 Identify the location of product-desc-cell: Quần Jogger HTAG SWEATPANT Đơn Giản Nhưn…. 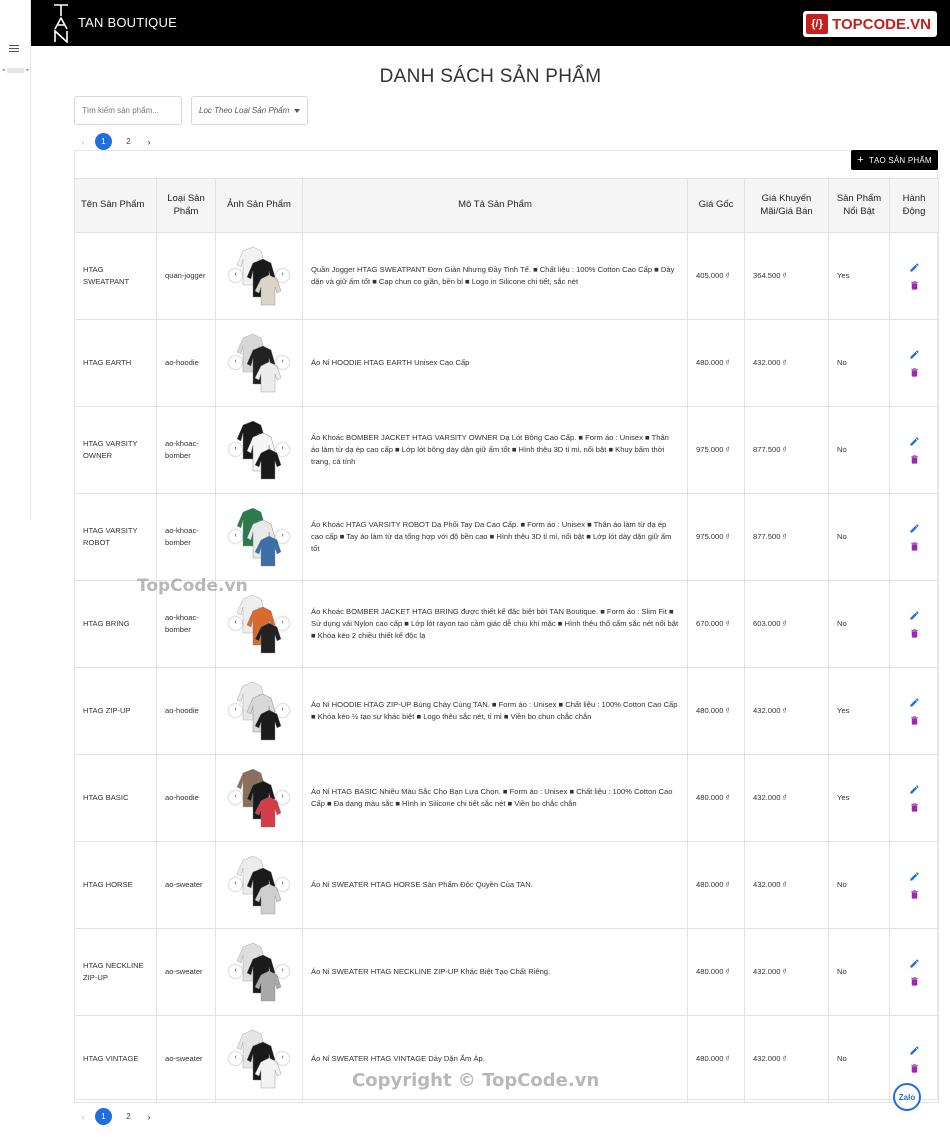
(495, 276).